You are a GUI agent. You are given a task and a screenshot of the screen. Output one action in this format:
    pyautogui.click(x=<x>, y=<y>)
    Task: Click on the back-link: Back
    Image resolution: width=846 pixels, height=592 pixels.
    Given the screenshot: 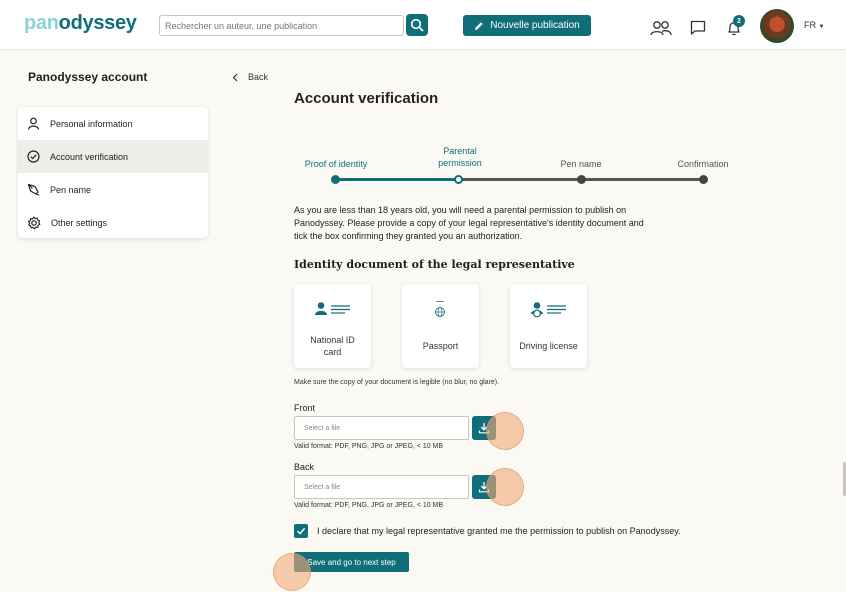 What is the action you would take?
    pyautogui.click(x=250, y=77)
    